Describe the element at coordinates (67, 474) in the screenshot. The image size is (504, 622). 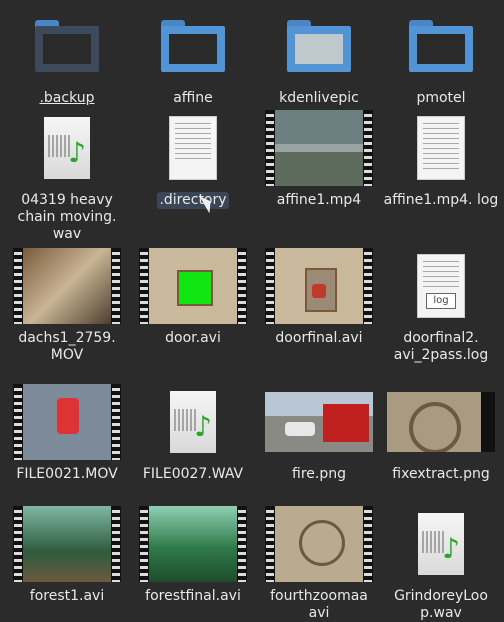
I see `file-name: FILE0021.MOV` at that location.